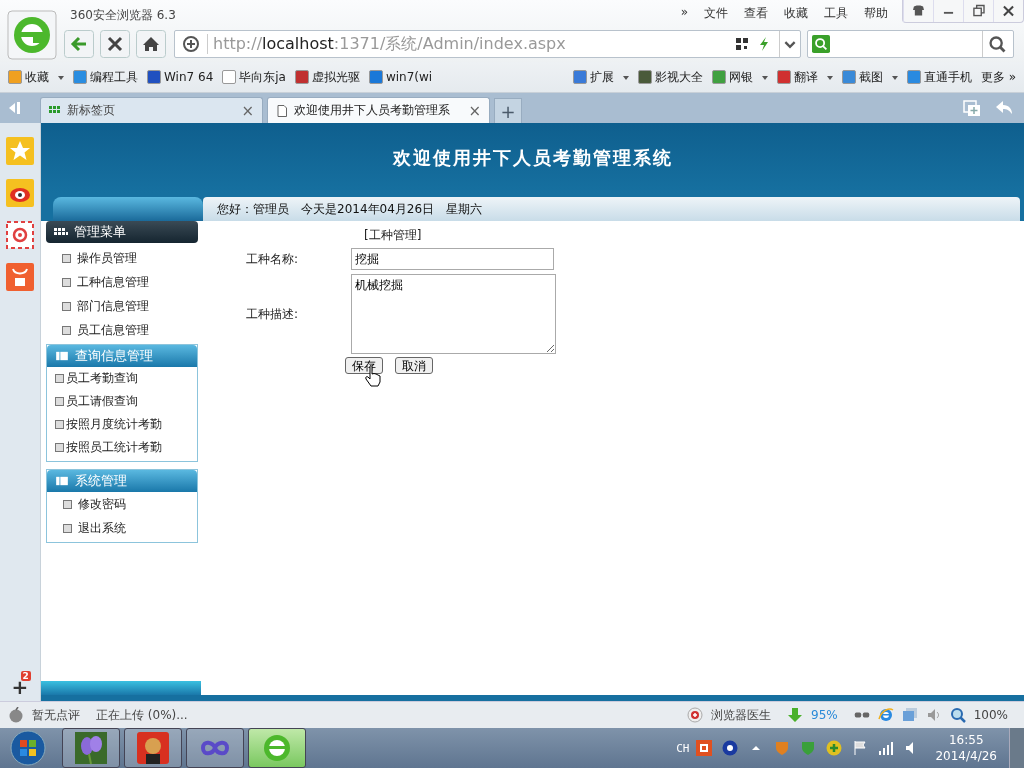 The width and height of the screenshot is (1024, 768). What do you see at coordinates (122, 282) in the screenshot?
I see `menu-item: 工种信息管理` at bounding box center [122, 282].